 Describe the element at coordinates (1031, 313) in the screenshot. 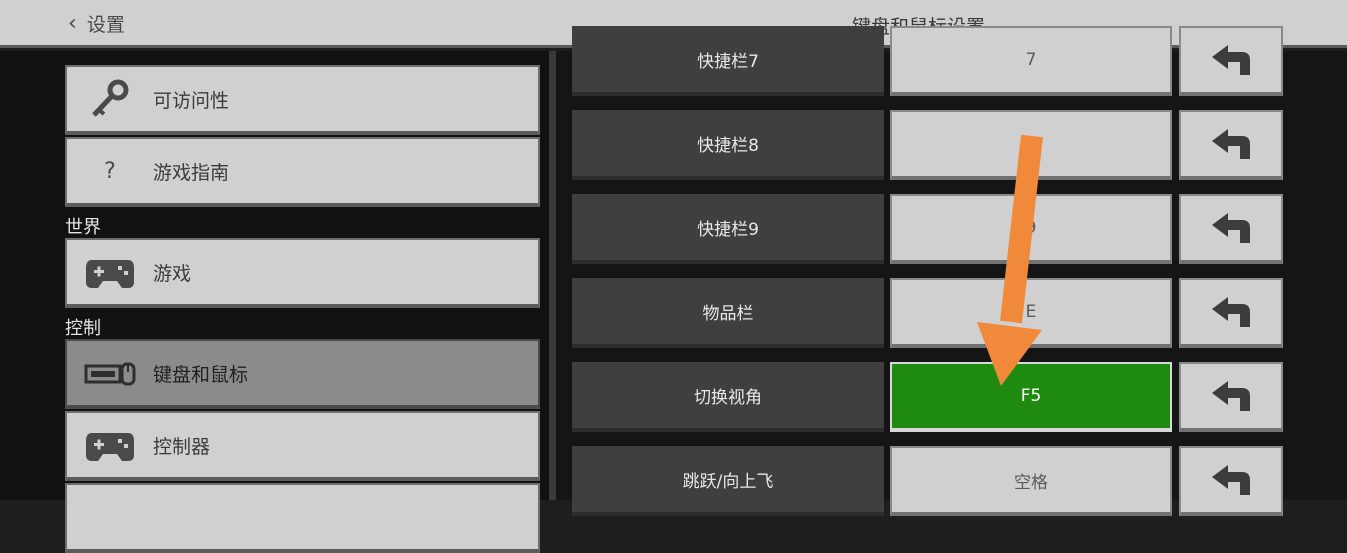

I see `binding-key-button: E` at that location.